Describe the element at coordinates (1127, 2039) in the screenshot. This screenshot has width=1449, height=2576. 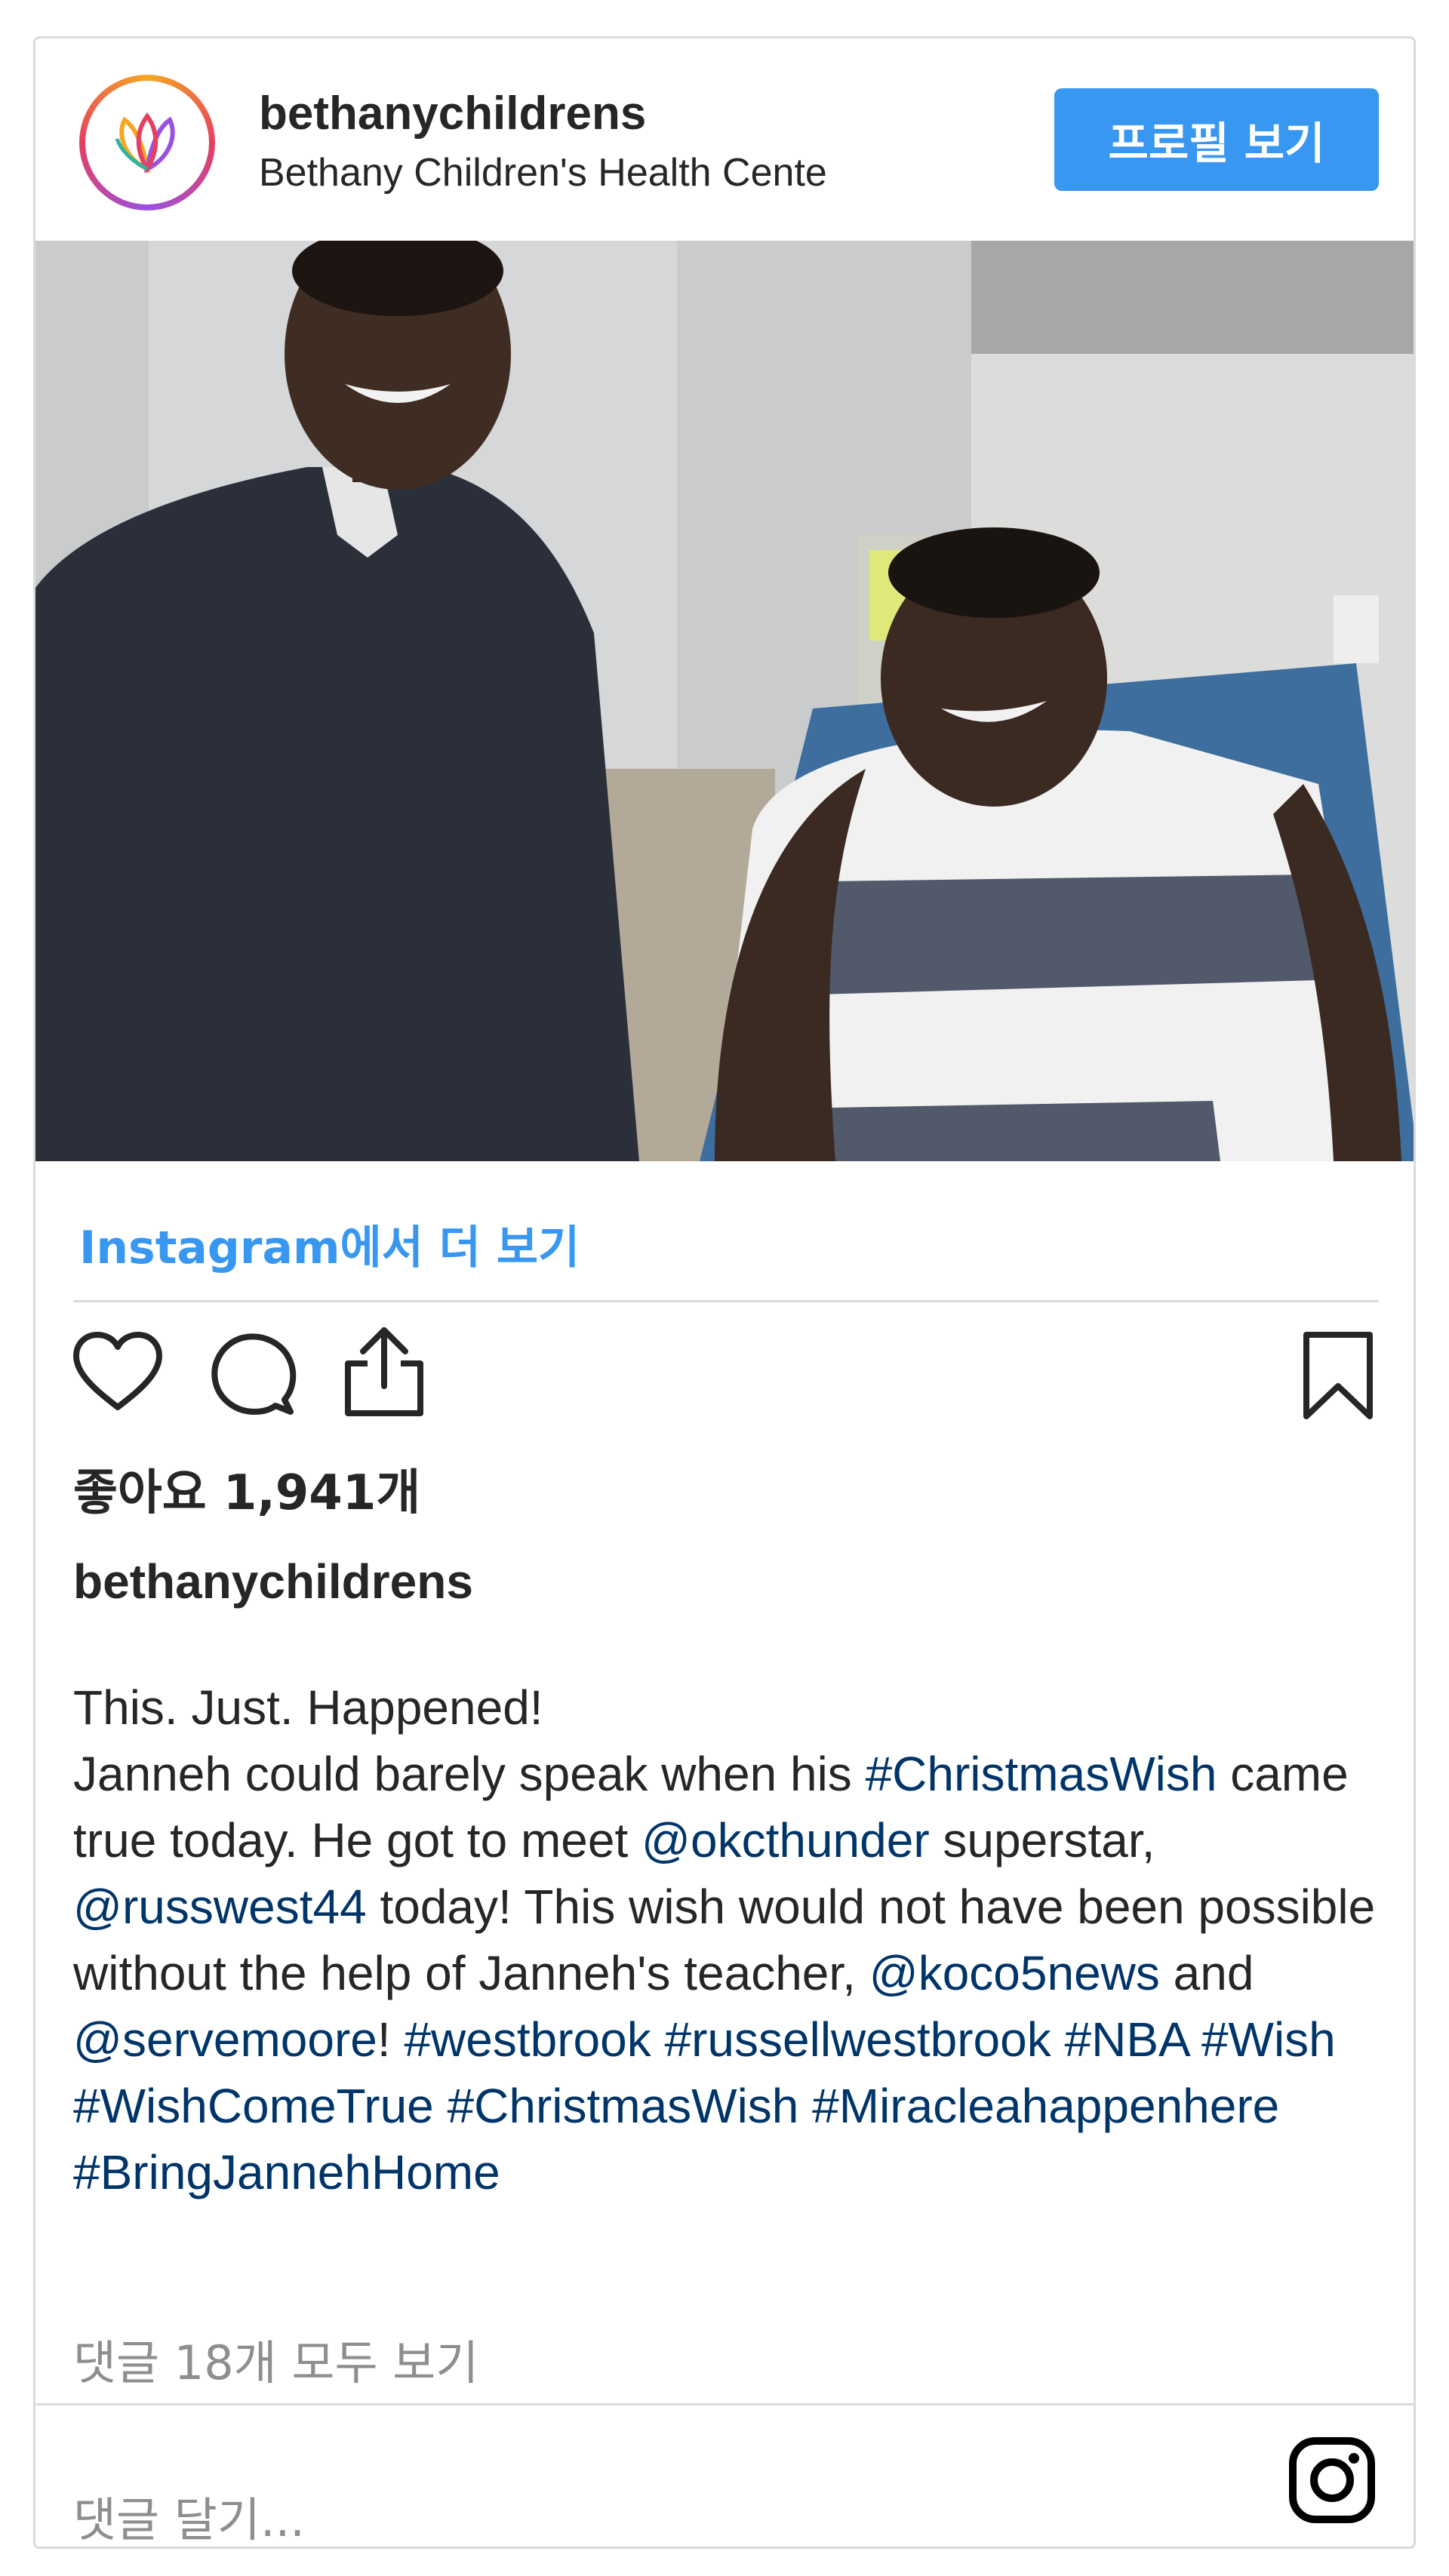
I see `hashtag-link: #NBA` at that location.